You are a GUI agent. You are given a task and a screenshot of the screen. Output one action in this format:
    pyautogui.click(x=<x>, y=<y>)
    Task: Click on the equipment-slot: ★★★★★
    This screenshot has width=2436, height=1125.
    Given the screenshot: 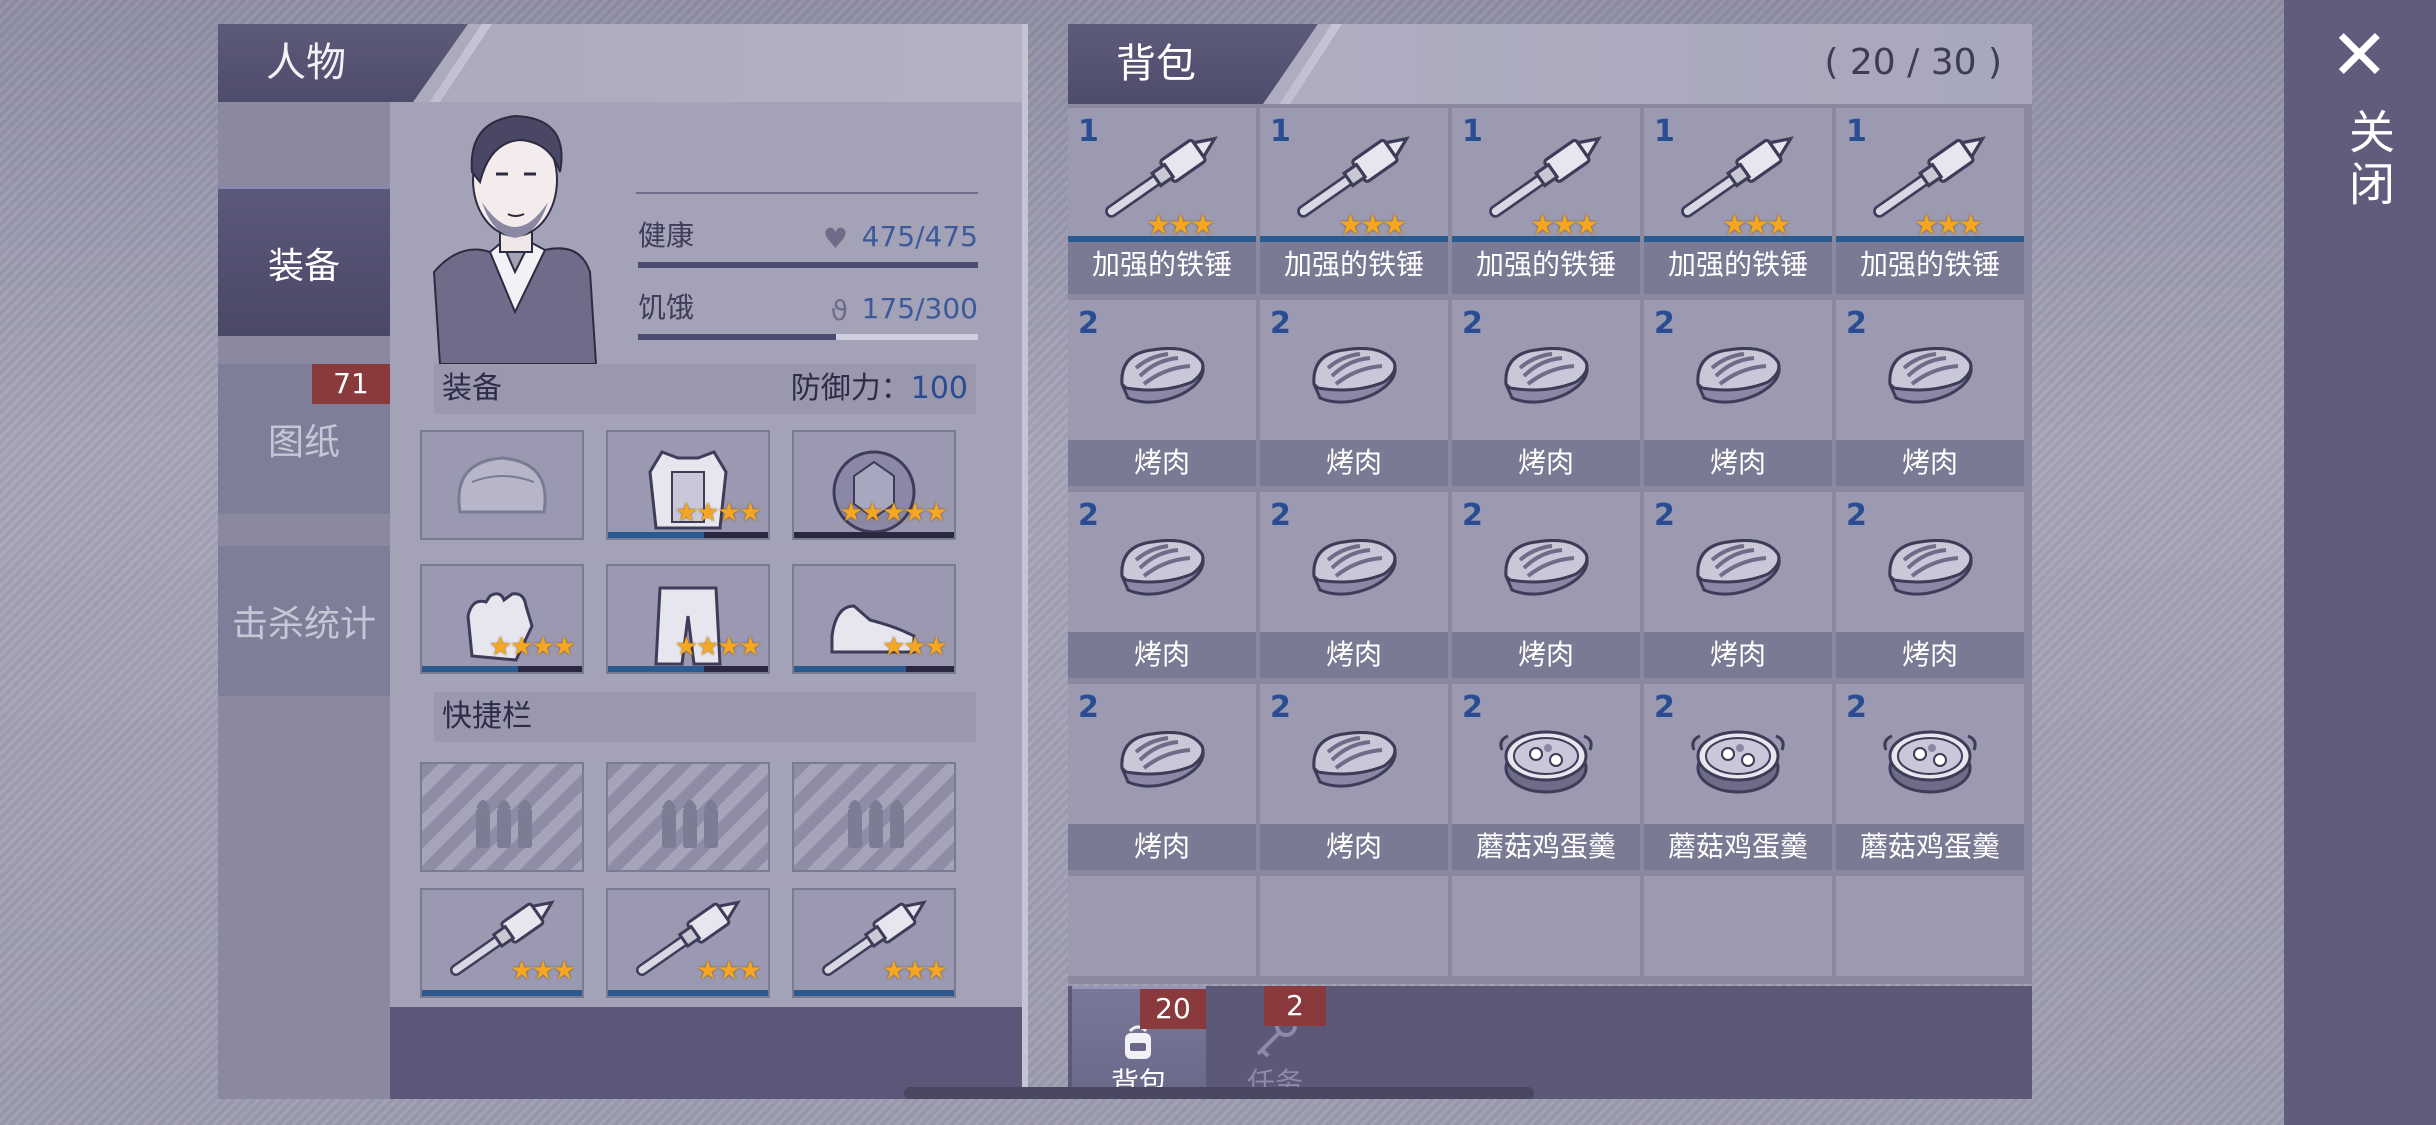 What is the action you would take?
    pyautogui.click(x=874, y=485)
    